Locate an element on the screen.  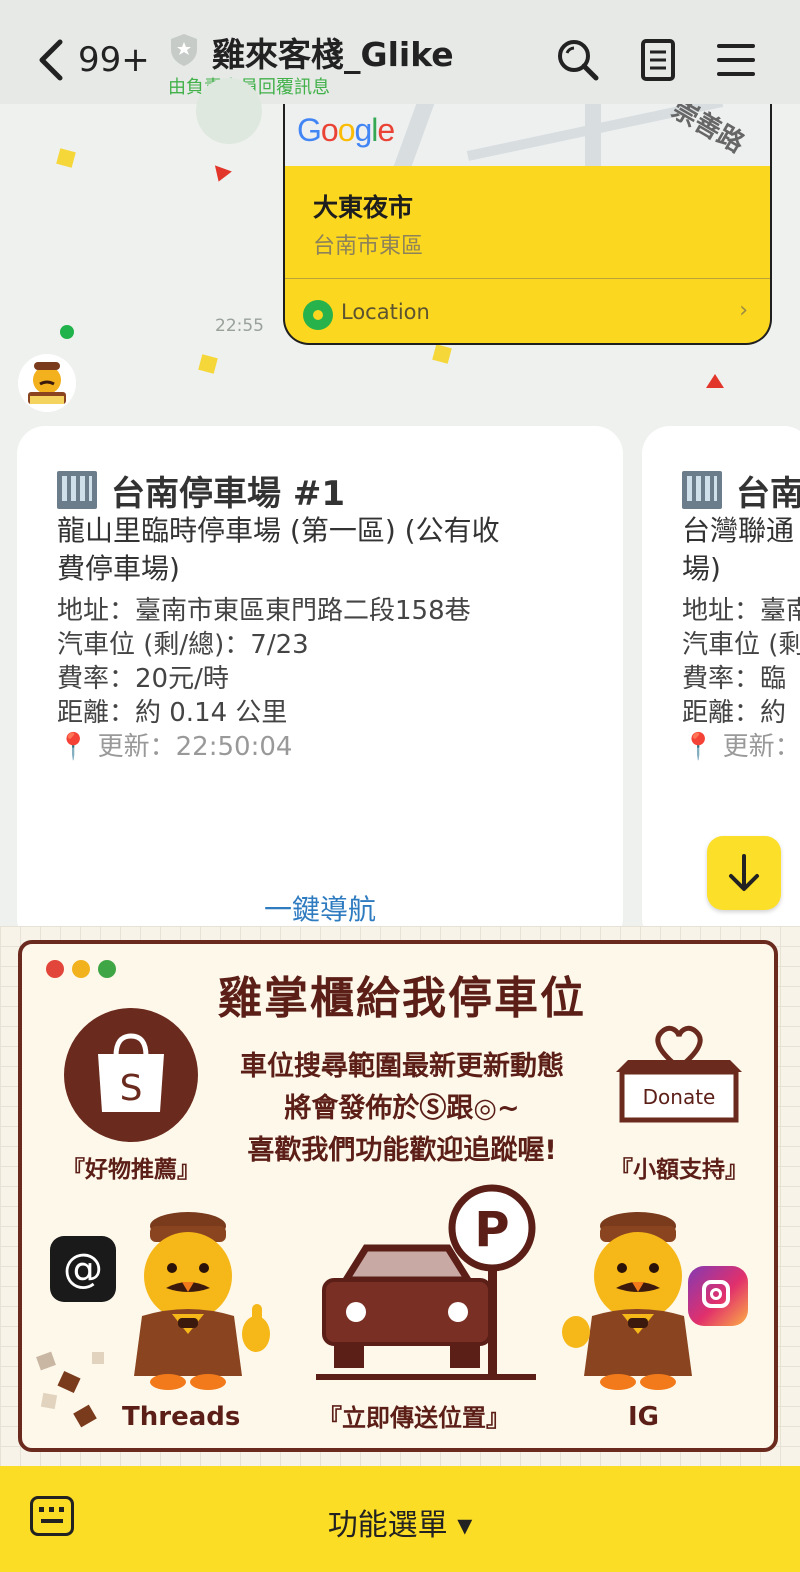
google-logo: Google is located at coordinates (346, 130).